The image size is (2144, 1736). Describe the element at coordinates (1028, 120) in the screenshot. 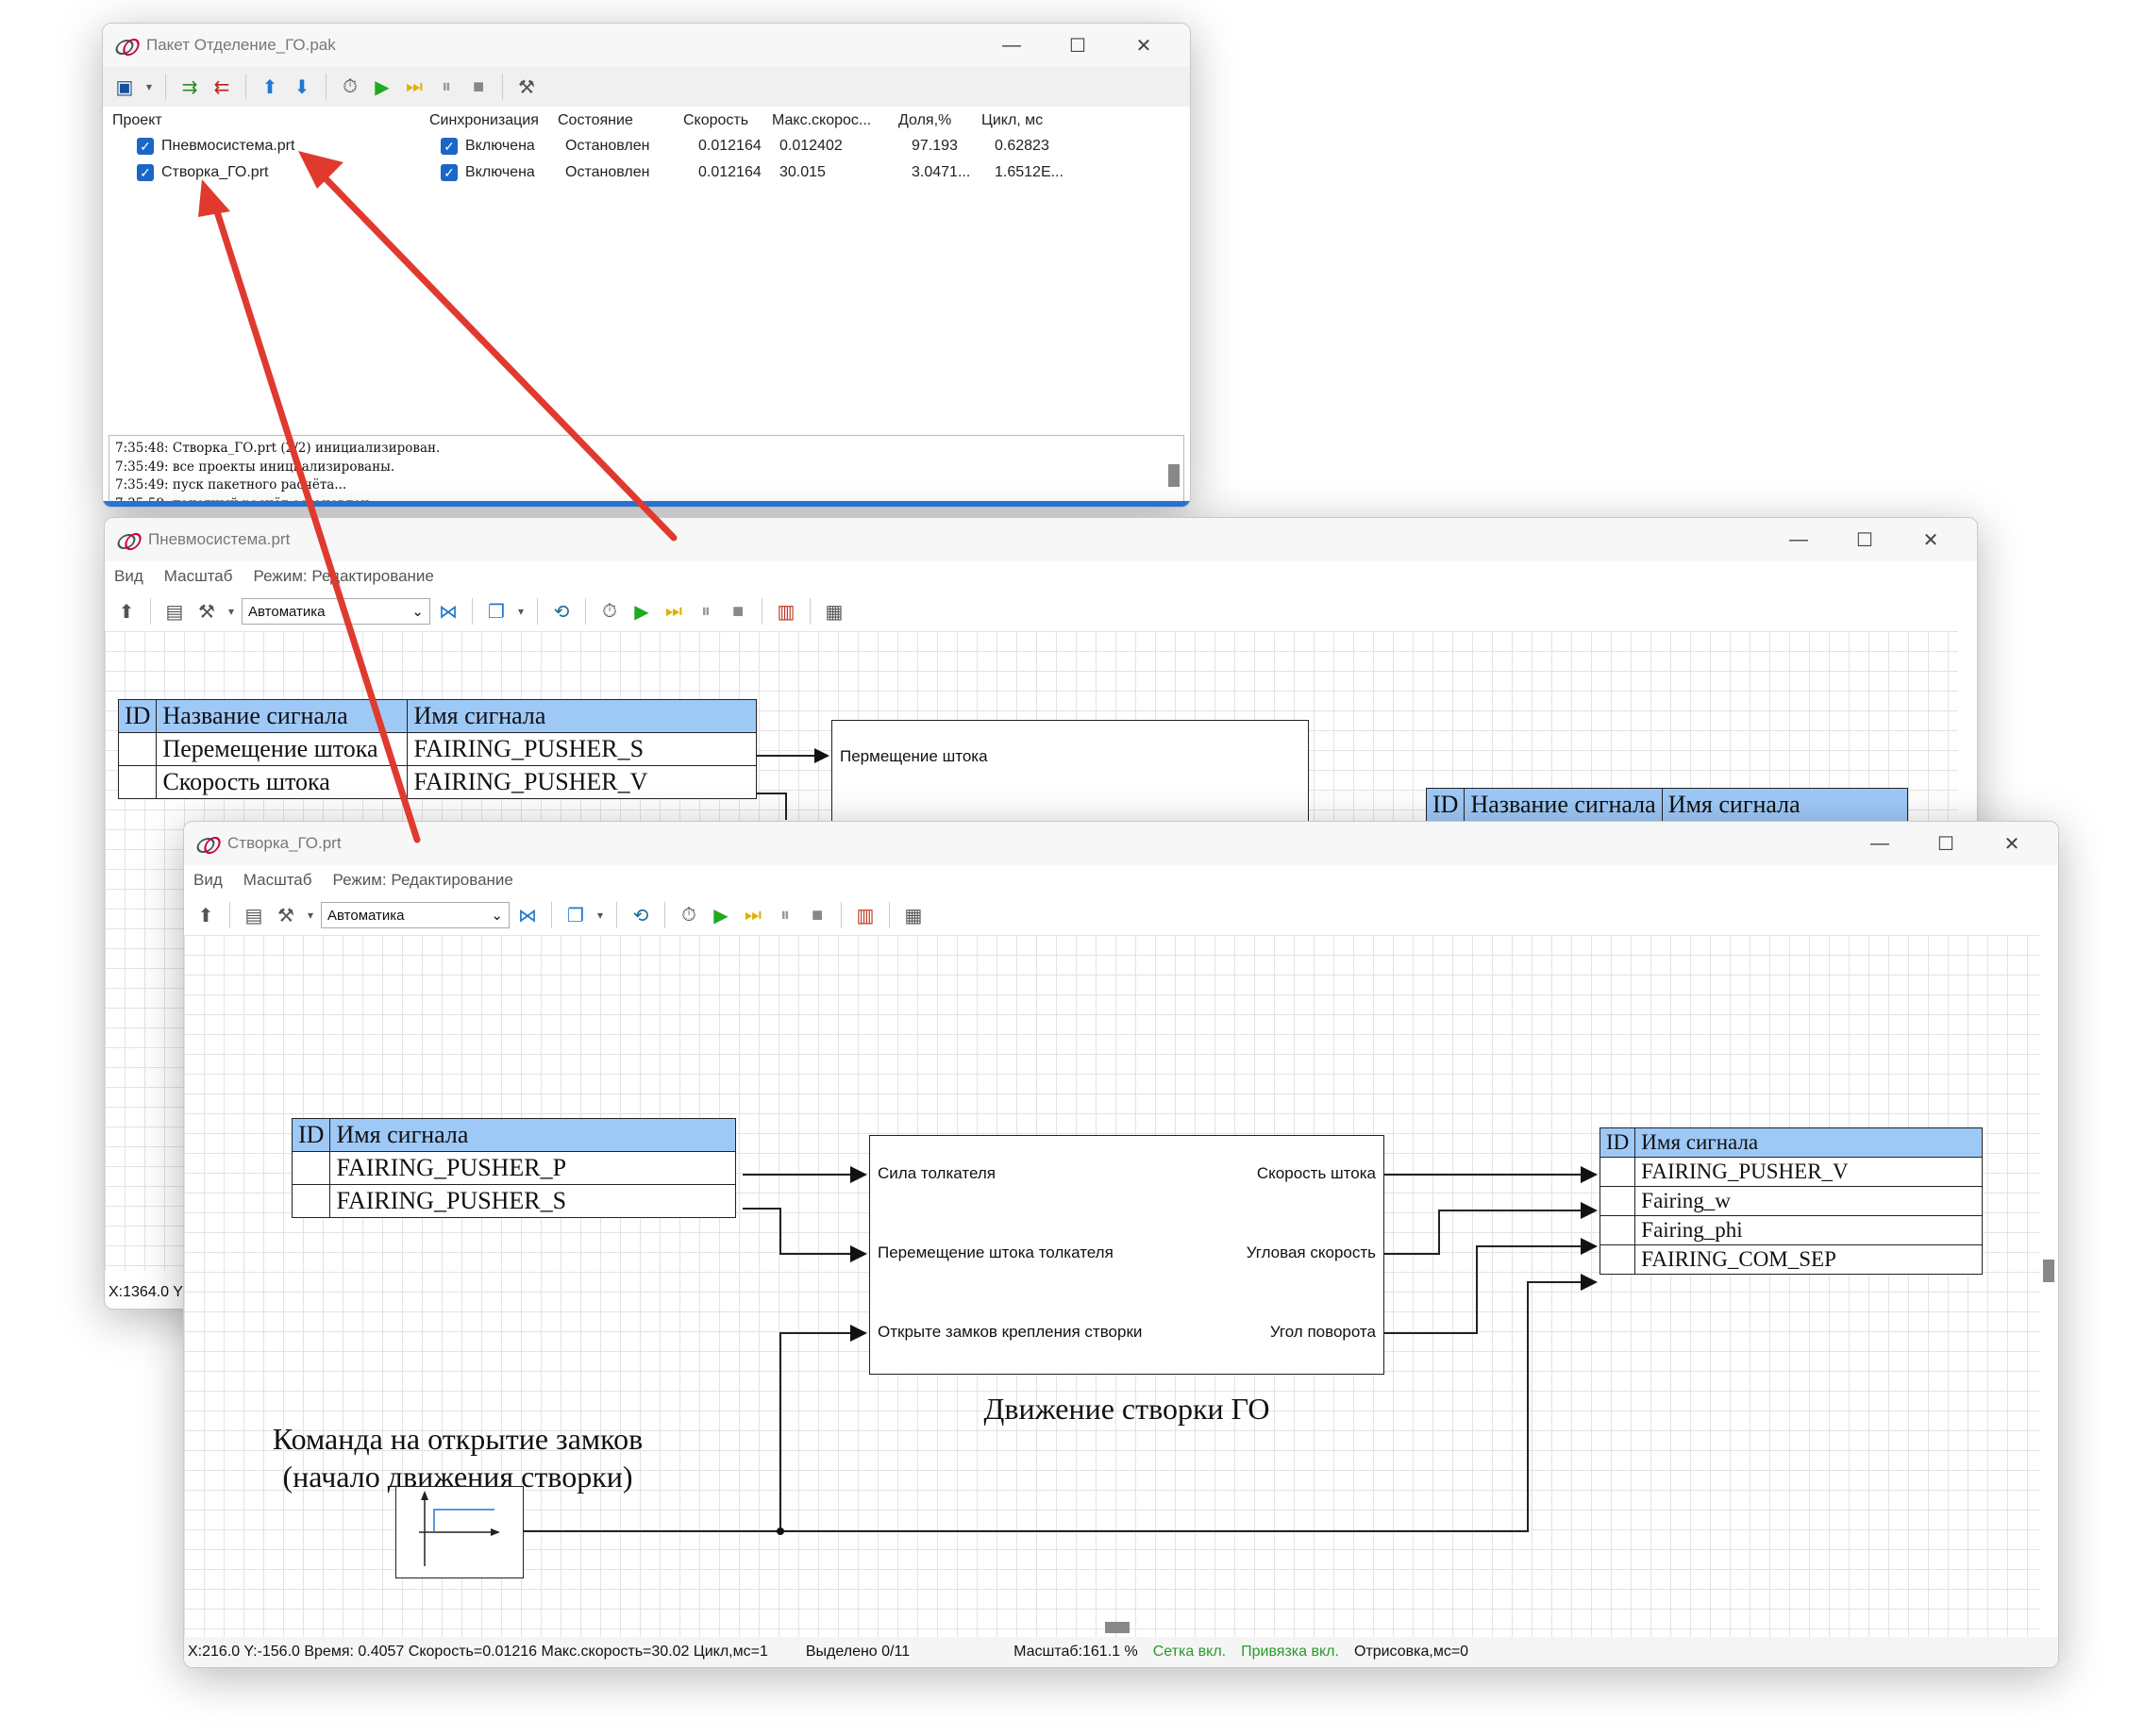

I see `col-cycle: Цикл, мс` at that location.